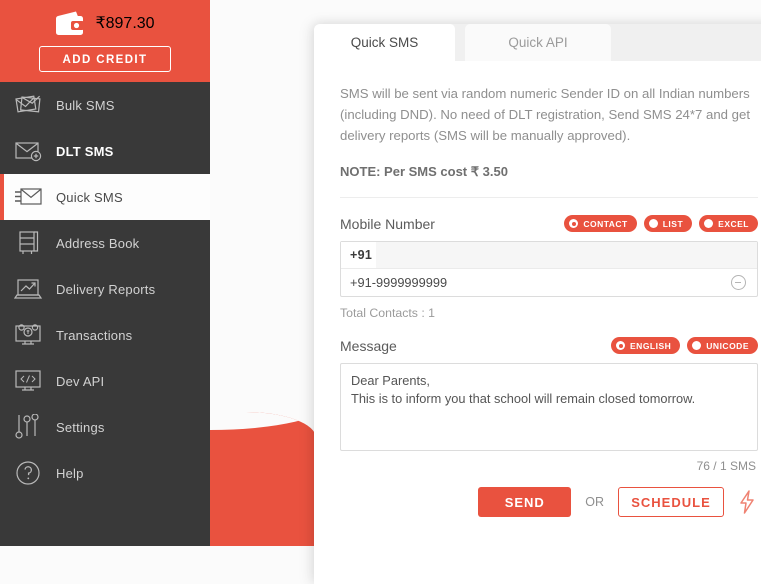 The image size is (761, 584). What do you see at coordinates (80, 427) in the screenshot?
I see `sidebar-item-label: Settings` at bounding box center [80, 427].